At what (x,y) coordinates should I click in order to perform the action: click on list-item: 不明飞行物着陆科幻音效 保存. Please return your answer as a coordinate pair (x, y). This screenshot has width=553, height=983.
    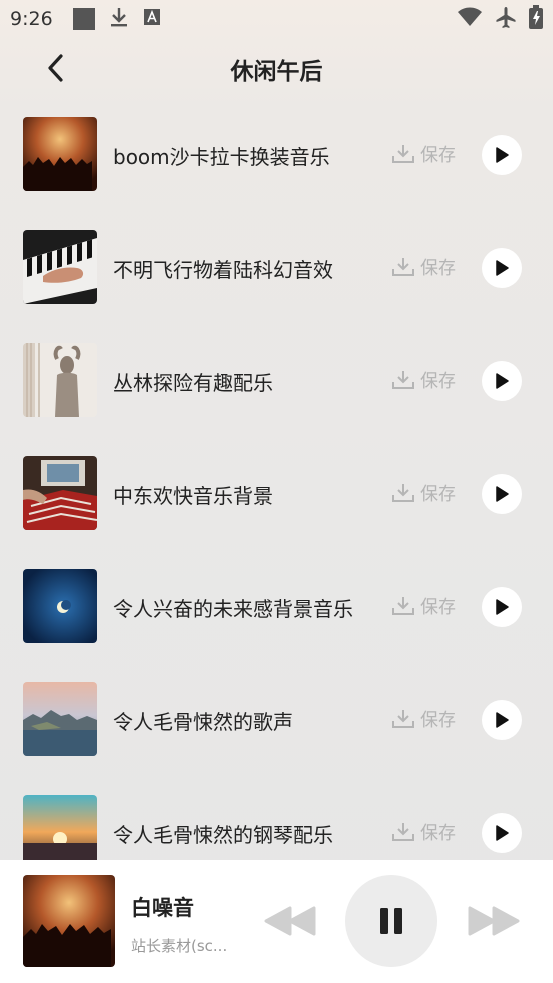
    Looking at the image, I should click on (276, 267).